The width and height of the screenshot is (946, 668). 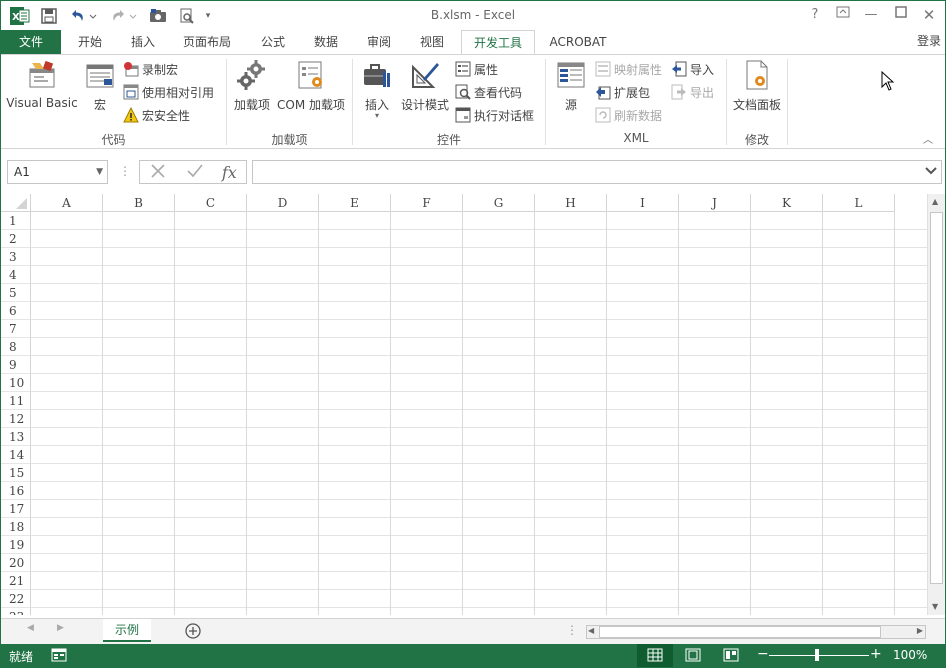 I want to click on record-macro-button: 录制宏, so click(x=150, y=69).